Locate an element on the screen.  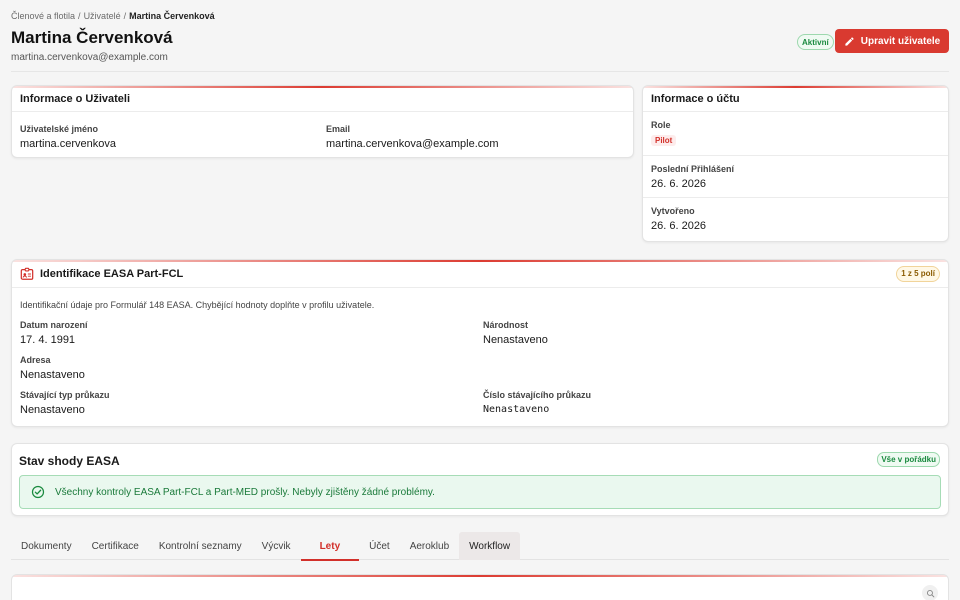
nationality-label: Národnost is located at coordinates (505, 325).